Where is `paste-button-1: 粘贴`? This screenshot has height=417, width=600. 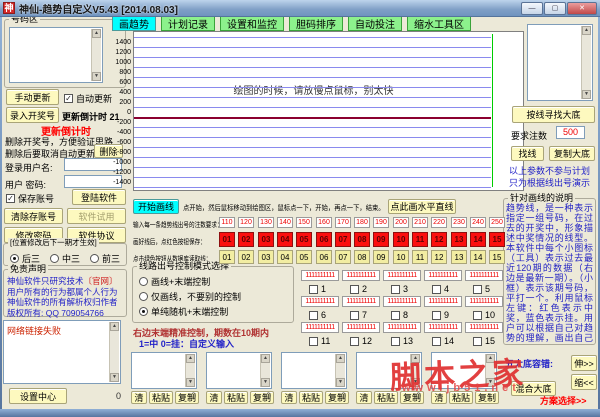
paste-button-1: 粘贴 is located at coordinates (161, 397).